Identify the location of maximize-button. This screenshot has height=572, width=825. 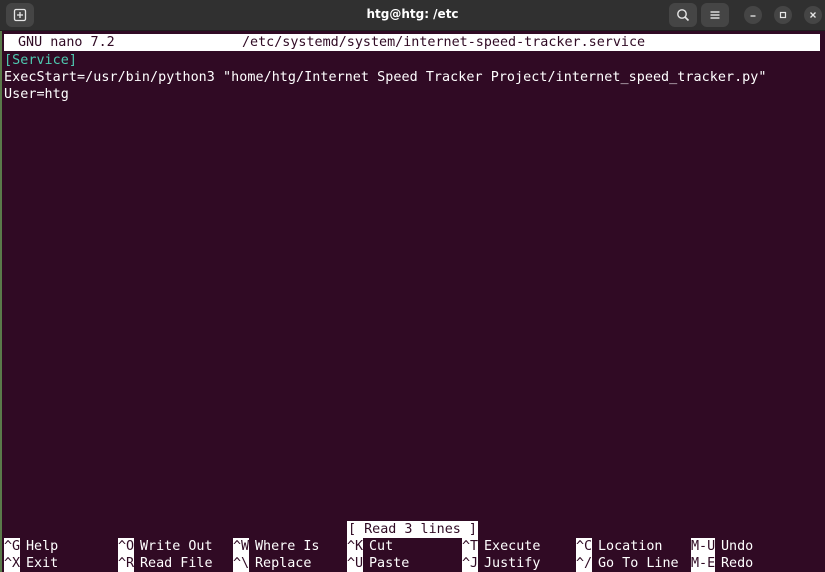
(783, 15).